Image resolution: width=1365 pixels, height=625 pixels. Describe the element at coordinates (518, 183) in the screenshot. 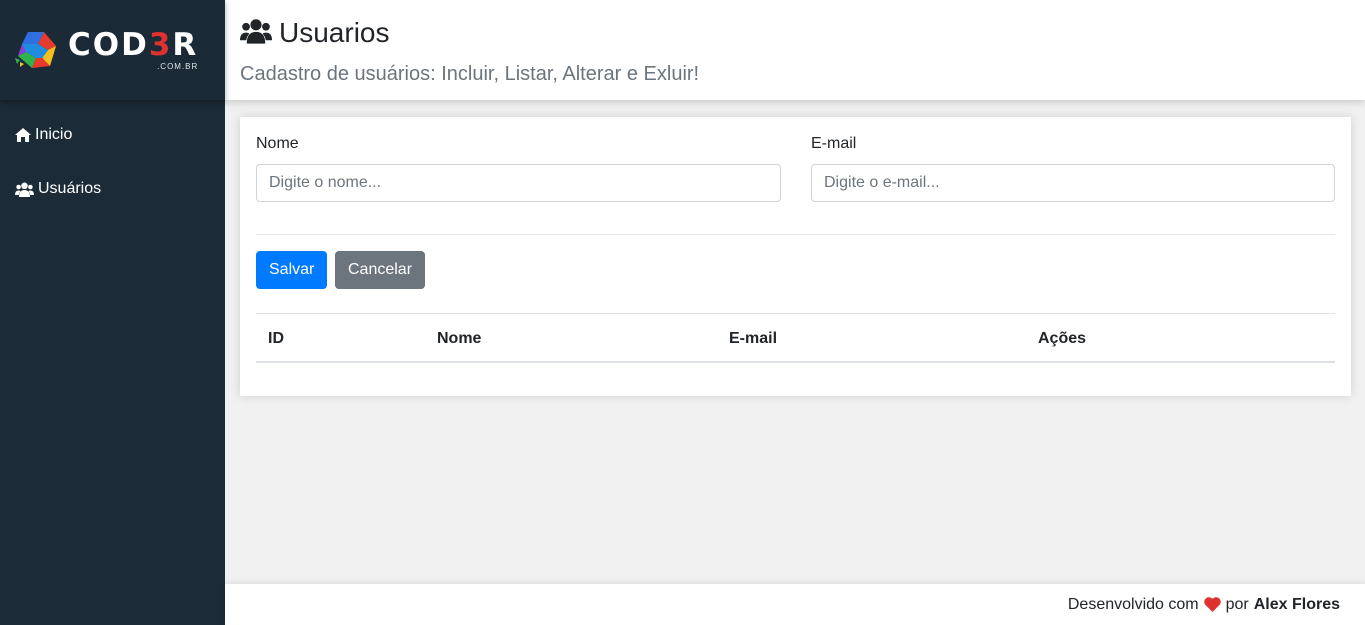

I see `name-input` at that location.